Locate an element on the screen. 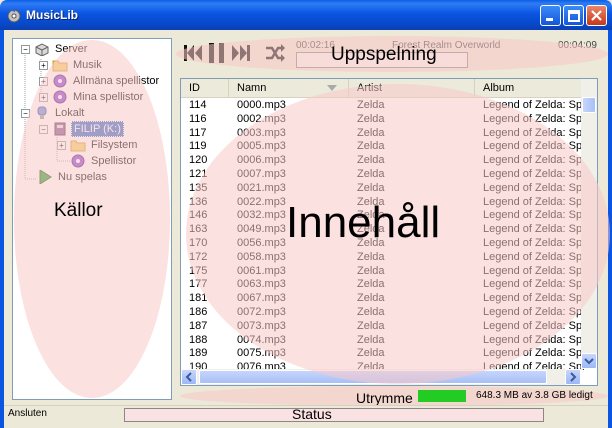 The width and height of the screenshot is (612, 428). column-label: ID is located at coordinates (194, 88).